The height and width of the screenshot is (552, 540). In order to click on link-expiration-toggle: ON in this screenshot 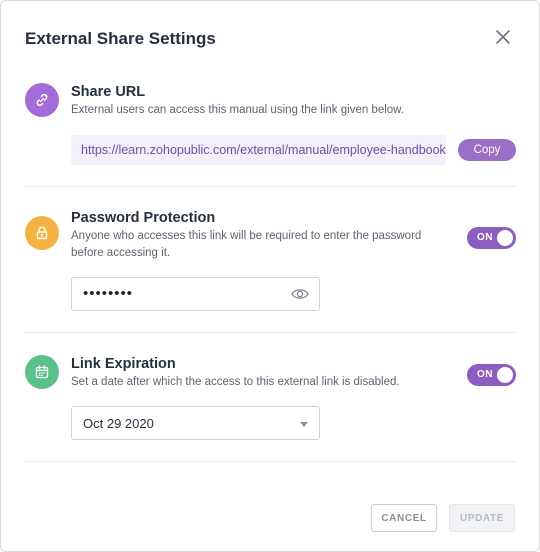, I will do `click(491, 375)`.